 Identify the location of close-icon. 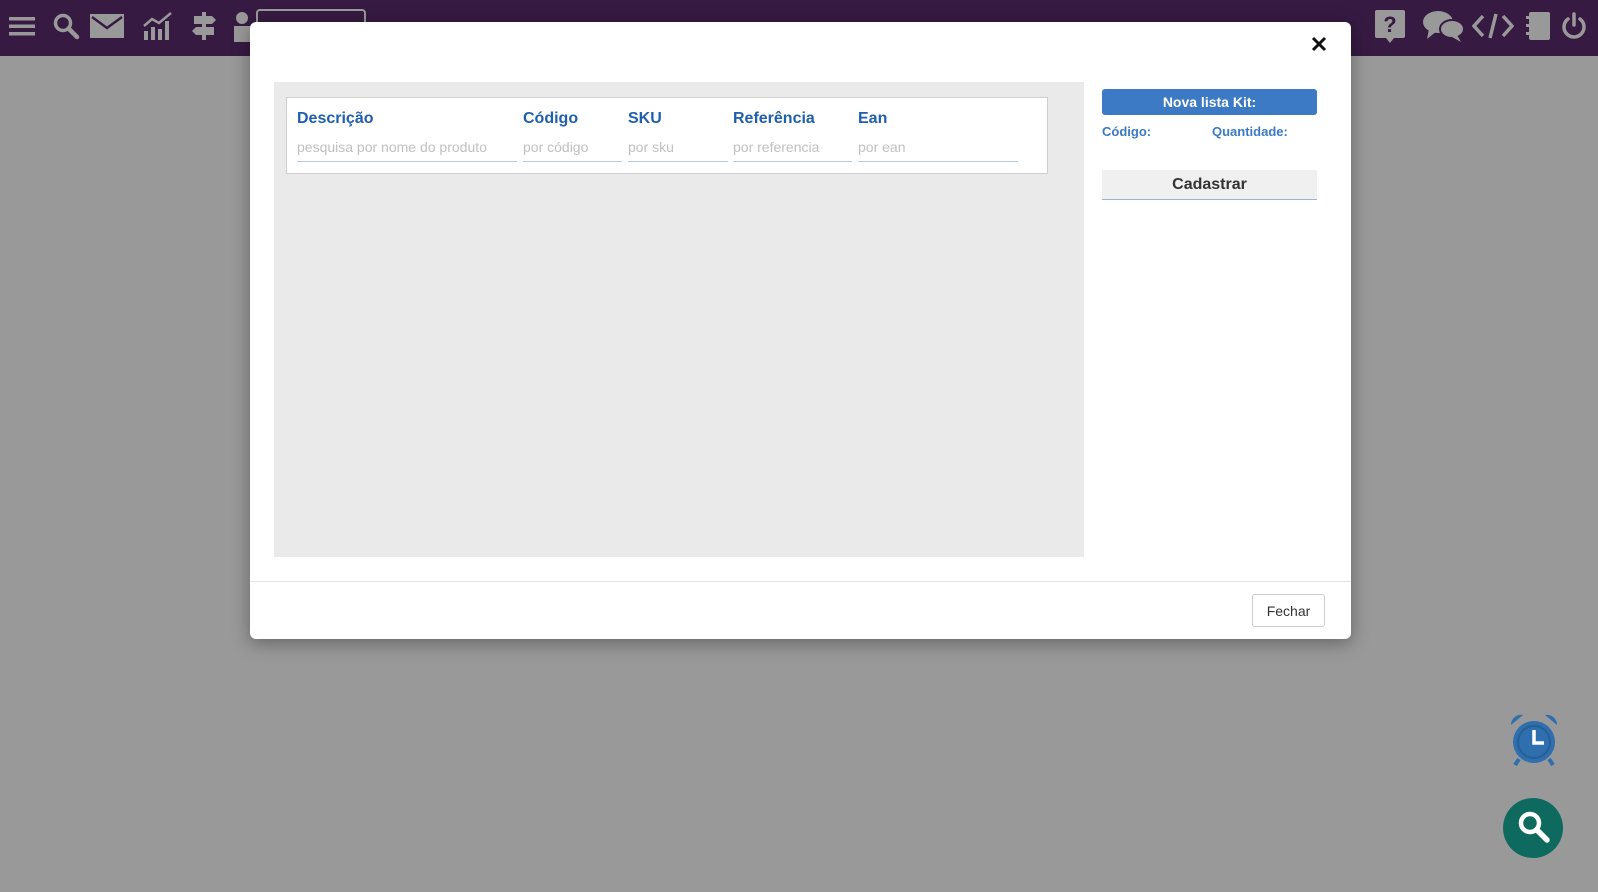
(1319, 44).